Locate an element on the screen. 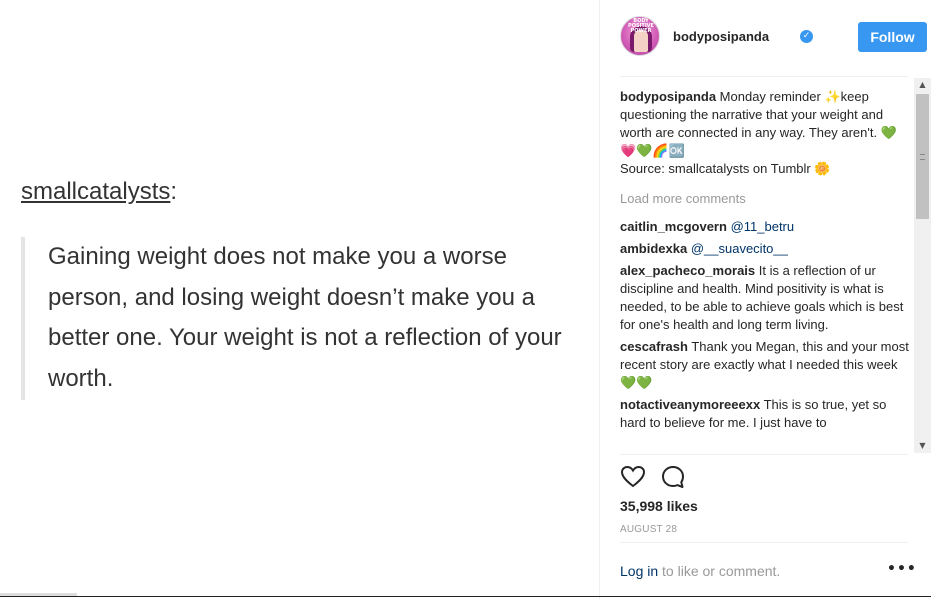 This screenshot has width=931, height=599. comment-icon is located at coordinates (674, 478).